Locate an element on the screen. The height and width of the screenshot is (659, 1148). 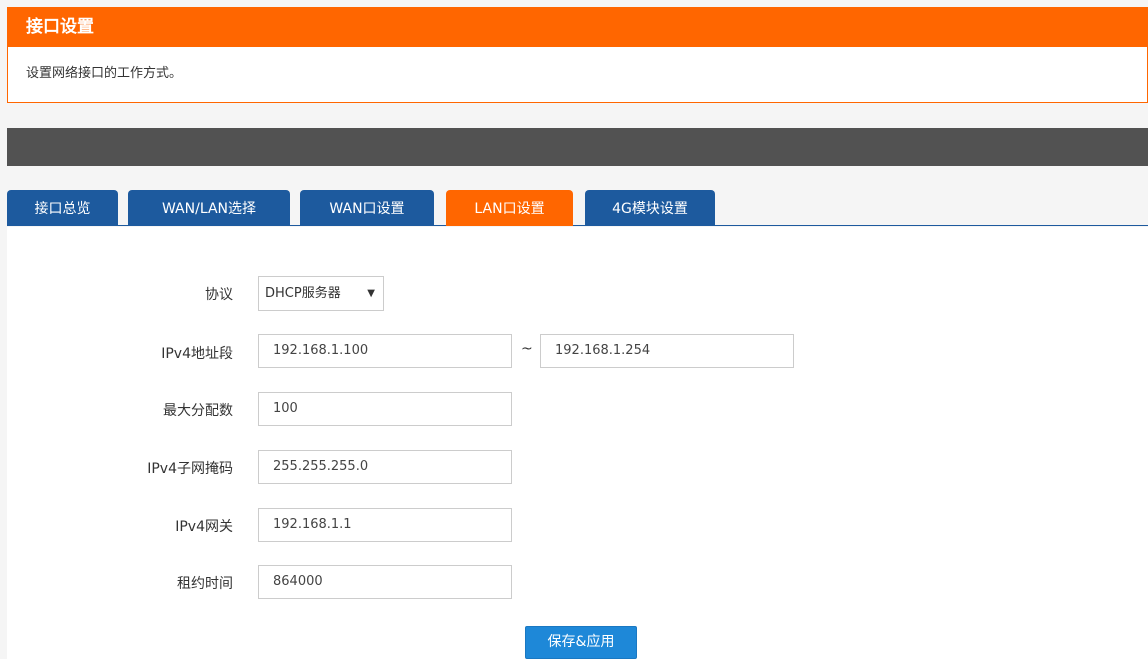
protocol-select: DHCP服务器 ▼ is located at coordinates (321, 293).